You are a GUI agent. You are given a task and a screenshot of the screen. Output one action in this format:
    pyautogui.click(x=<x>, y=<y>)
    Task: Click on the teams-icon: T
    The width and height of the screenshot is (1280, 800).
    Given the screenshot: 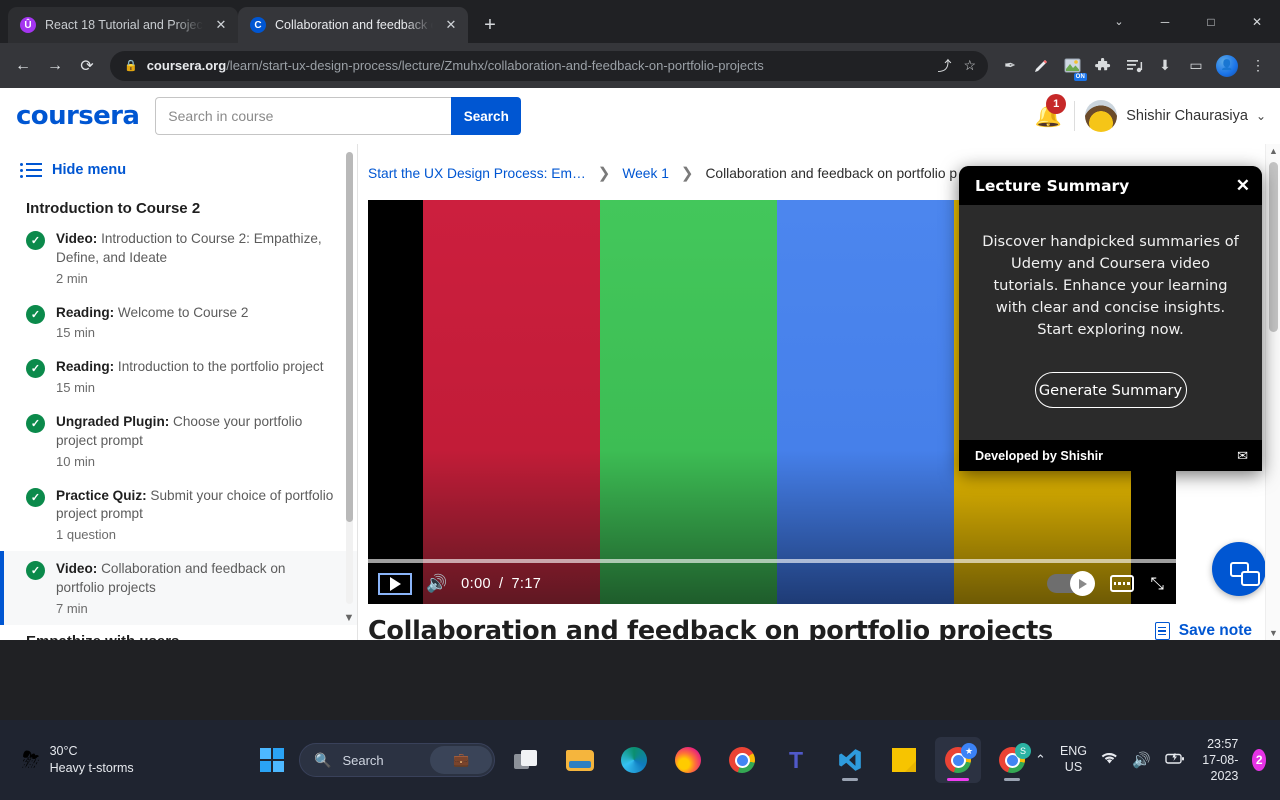 What is the action you would take?
    pyautogui.click(x=796, y=760)
    